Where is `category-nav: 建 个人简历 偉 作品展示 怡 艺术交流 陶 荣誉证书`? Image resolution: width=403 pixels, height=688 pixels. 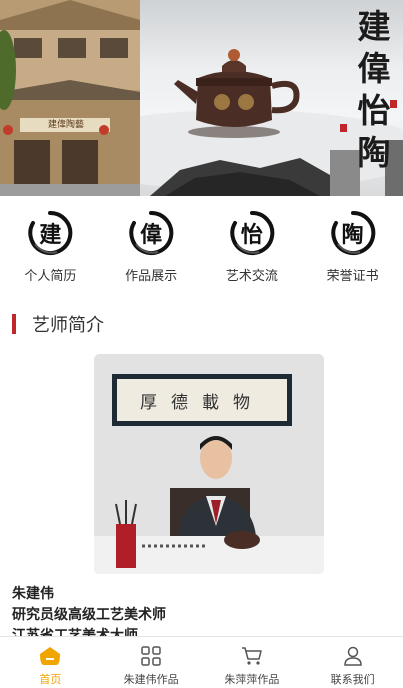 category-nav: 建 个人简历 偉 作品展示 怡 艺术交流 陶 荣誉证书 is located at coordinates (201, 244).